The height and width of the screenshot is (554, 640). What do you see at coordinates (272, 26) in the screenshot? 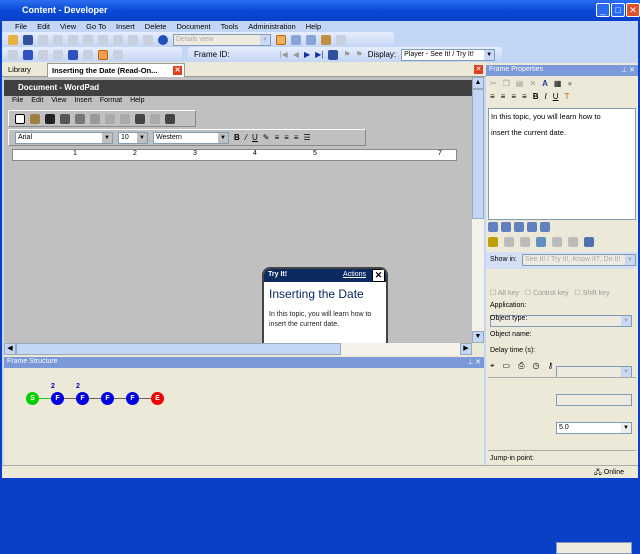
I see `menu-administration: Administration` at bounding box center [272, 26].